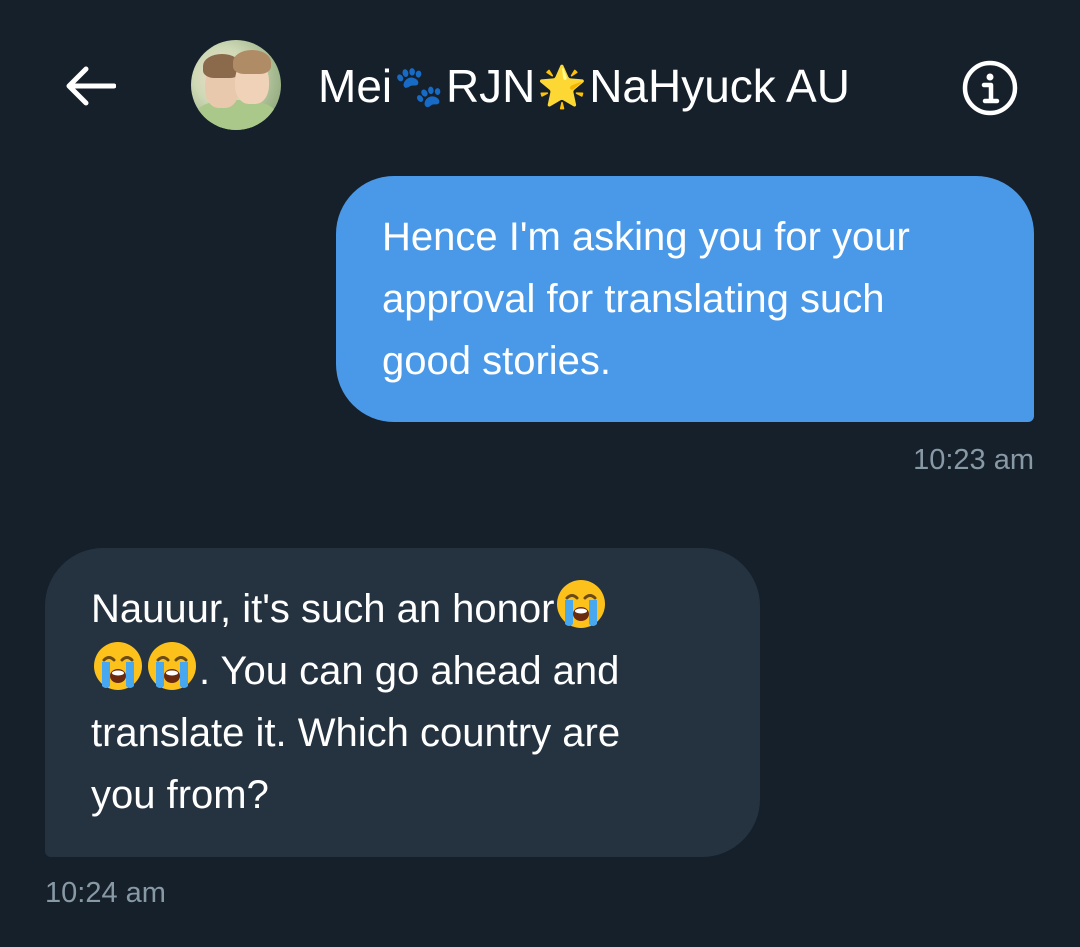 This screenshot has height=947, width=1080. What do you see at coordinates (236, 85) in the screenshot?
I see `avatar` at bounding box center [236, 85].